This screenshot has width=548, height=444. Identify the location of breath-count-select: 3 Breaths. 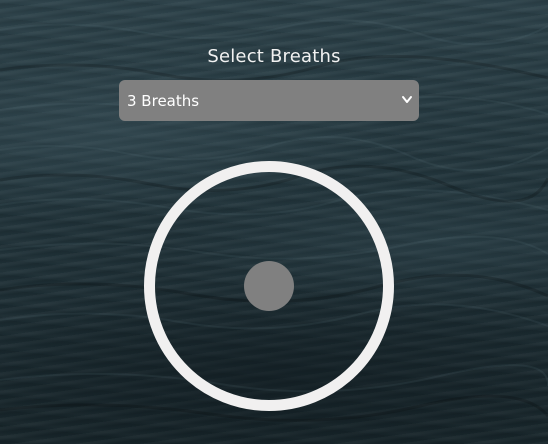
(269, 100).